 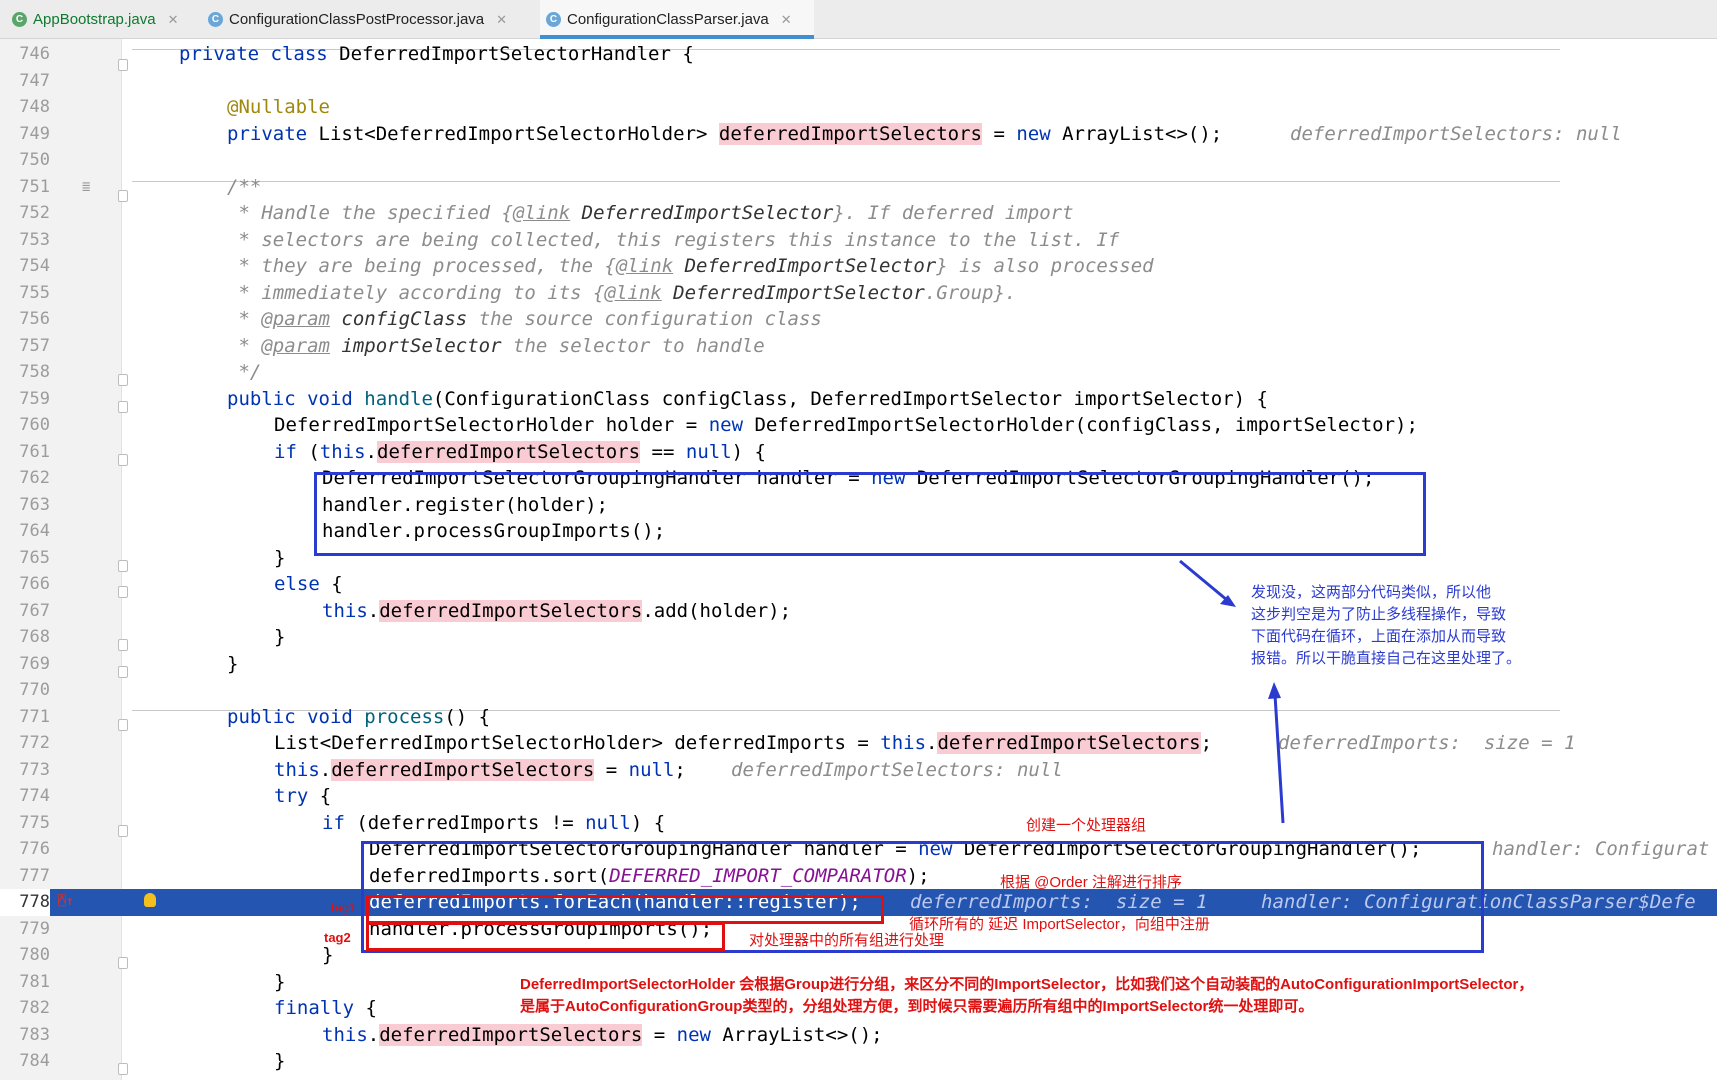 What do you see at coordinates (308, 584) in the screenshot?
I see `line-content: else {` at bounding box center [308, 584].